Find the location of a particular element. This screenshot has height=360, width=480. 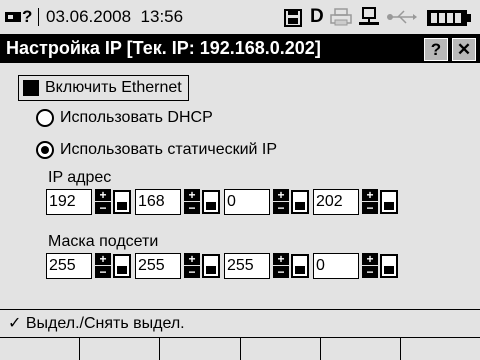

mask-octet-3-spinner: + − is located at coordinates (281, 266).